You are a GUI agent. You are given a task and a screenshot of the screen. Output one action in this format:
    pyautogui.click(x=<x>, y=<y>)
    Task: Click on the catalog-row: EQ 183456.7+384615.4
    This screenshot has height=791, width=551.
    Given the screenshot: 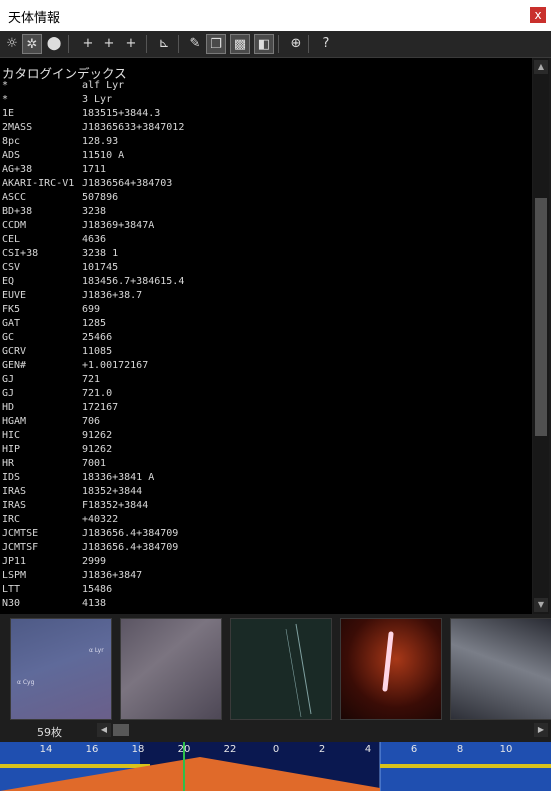 What is the action you would take?
    pyautogui.click(x=266, y=282)
    